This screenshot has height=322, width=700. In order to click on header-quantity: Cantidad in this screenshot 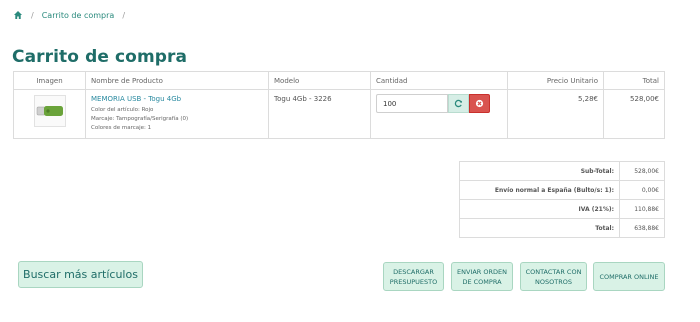, I will do `click(439, 80)`.